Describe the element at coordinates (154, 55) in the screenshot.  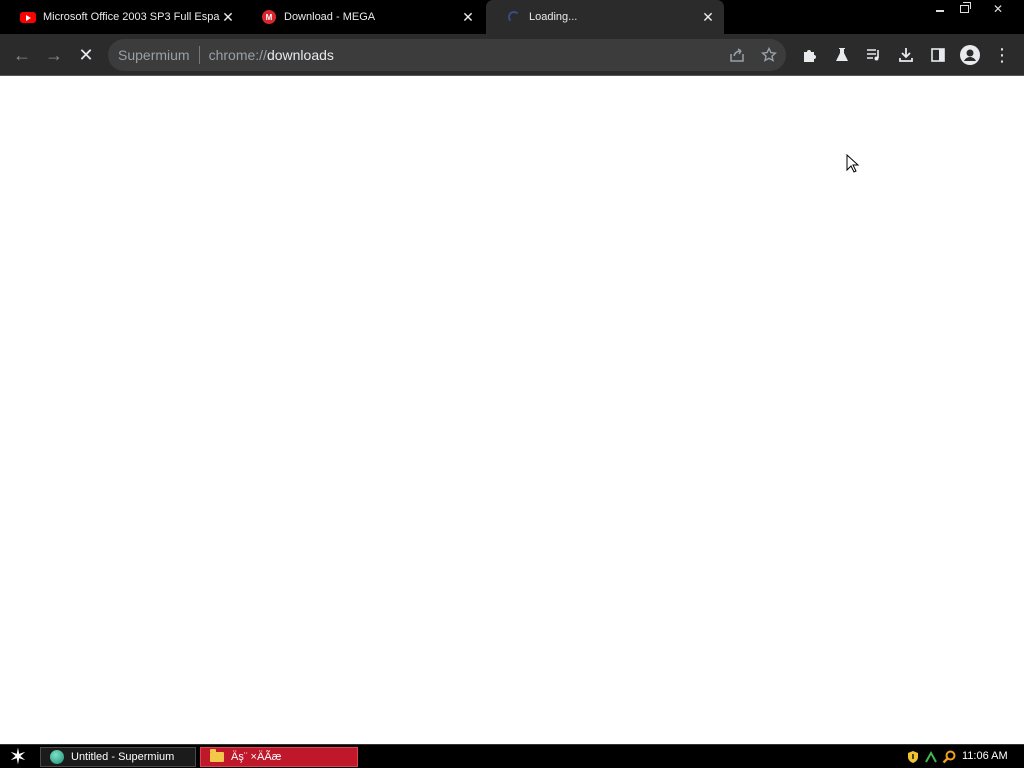
I see `omnibox-origin-chip: Supermium` at that location.